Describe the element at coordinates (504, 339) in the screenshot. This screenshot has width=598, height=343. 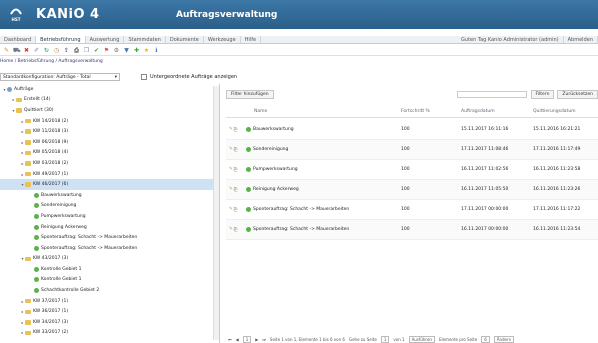
I see `change-button: Ändern` at that location.